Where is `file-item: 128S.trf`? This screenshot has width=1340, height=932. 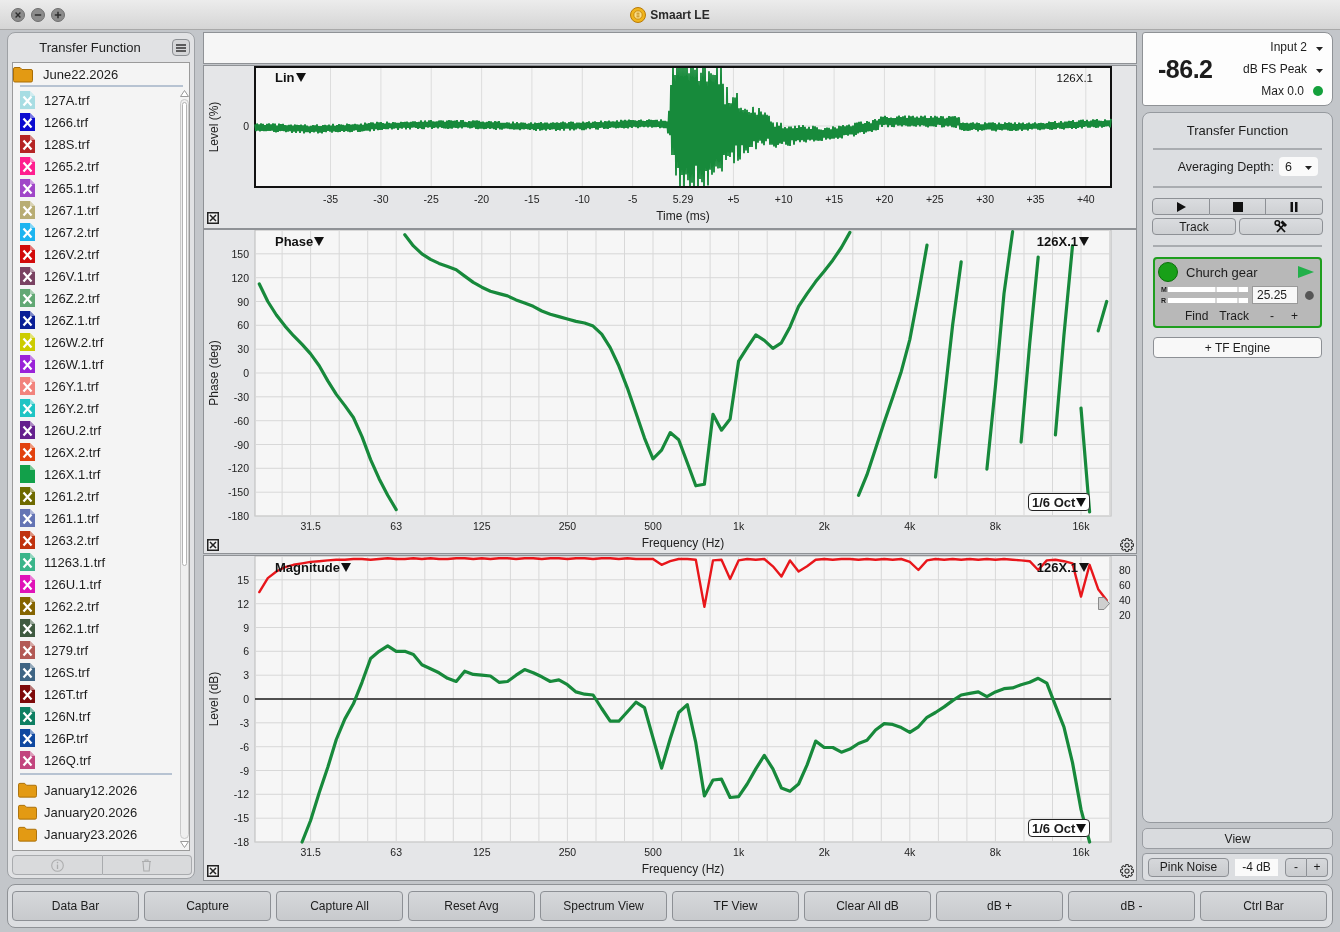
file-item: 128S.trf is located at coordinates (96, 144).